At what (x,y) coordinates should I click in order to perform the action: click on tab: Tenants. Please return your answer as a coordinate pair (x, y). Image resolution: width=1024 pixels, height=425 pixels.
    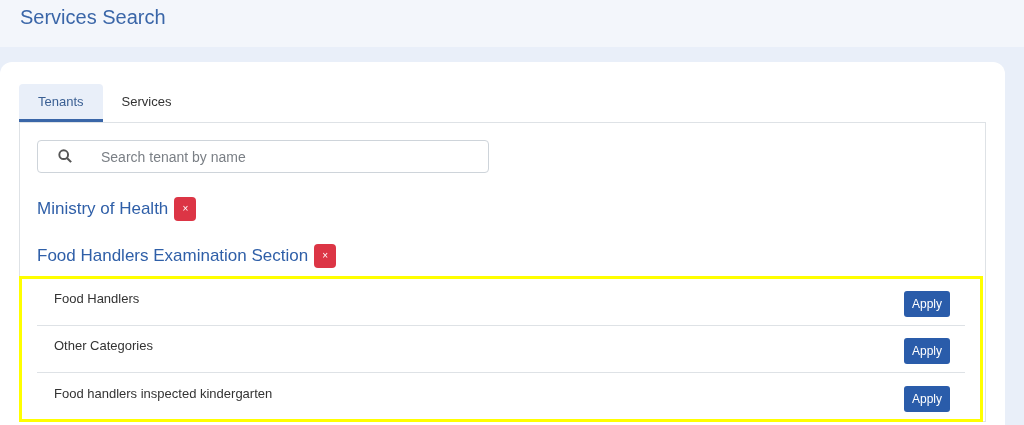
    Looking at the image, I should click on (61, 103).